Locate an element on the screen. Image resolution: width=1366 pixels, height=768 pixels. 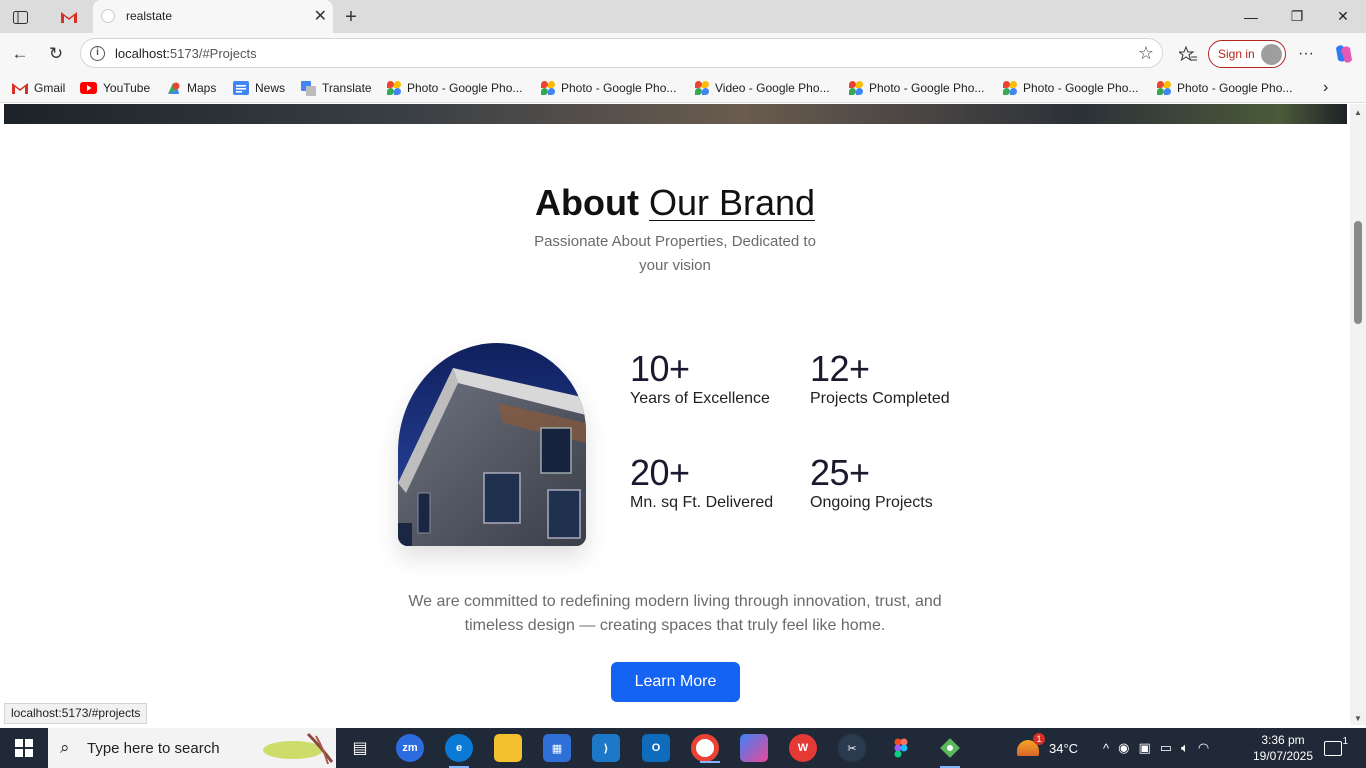
file-explorer-icon is located at coordinates (508, 748).